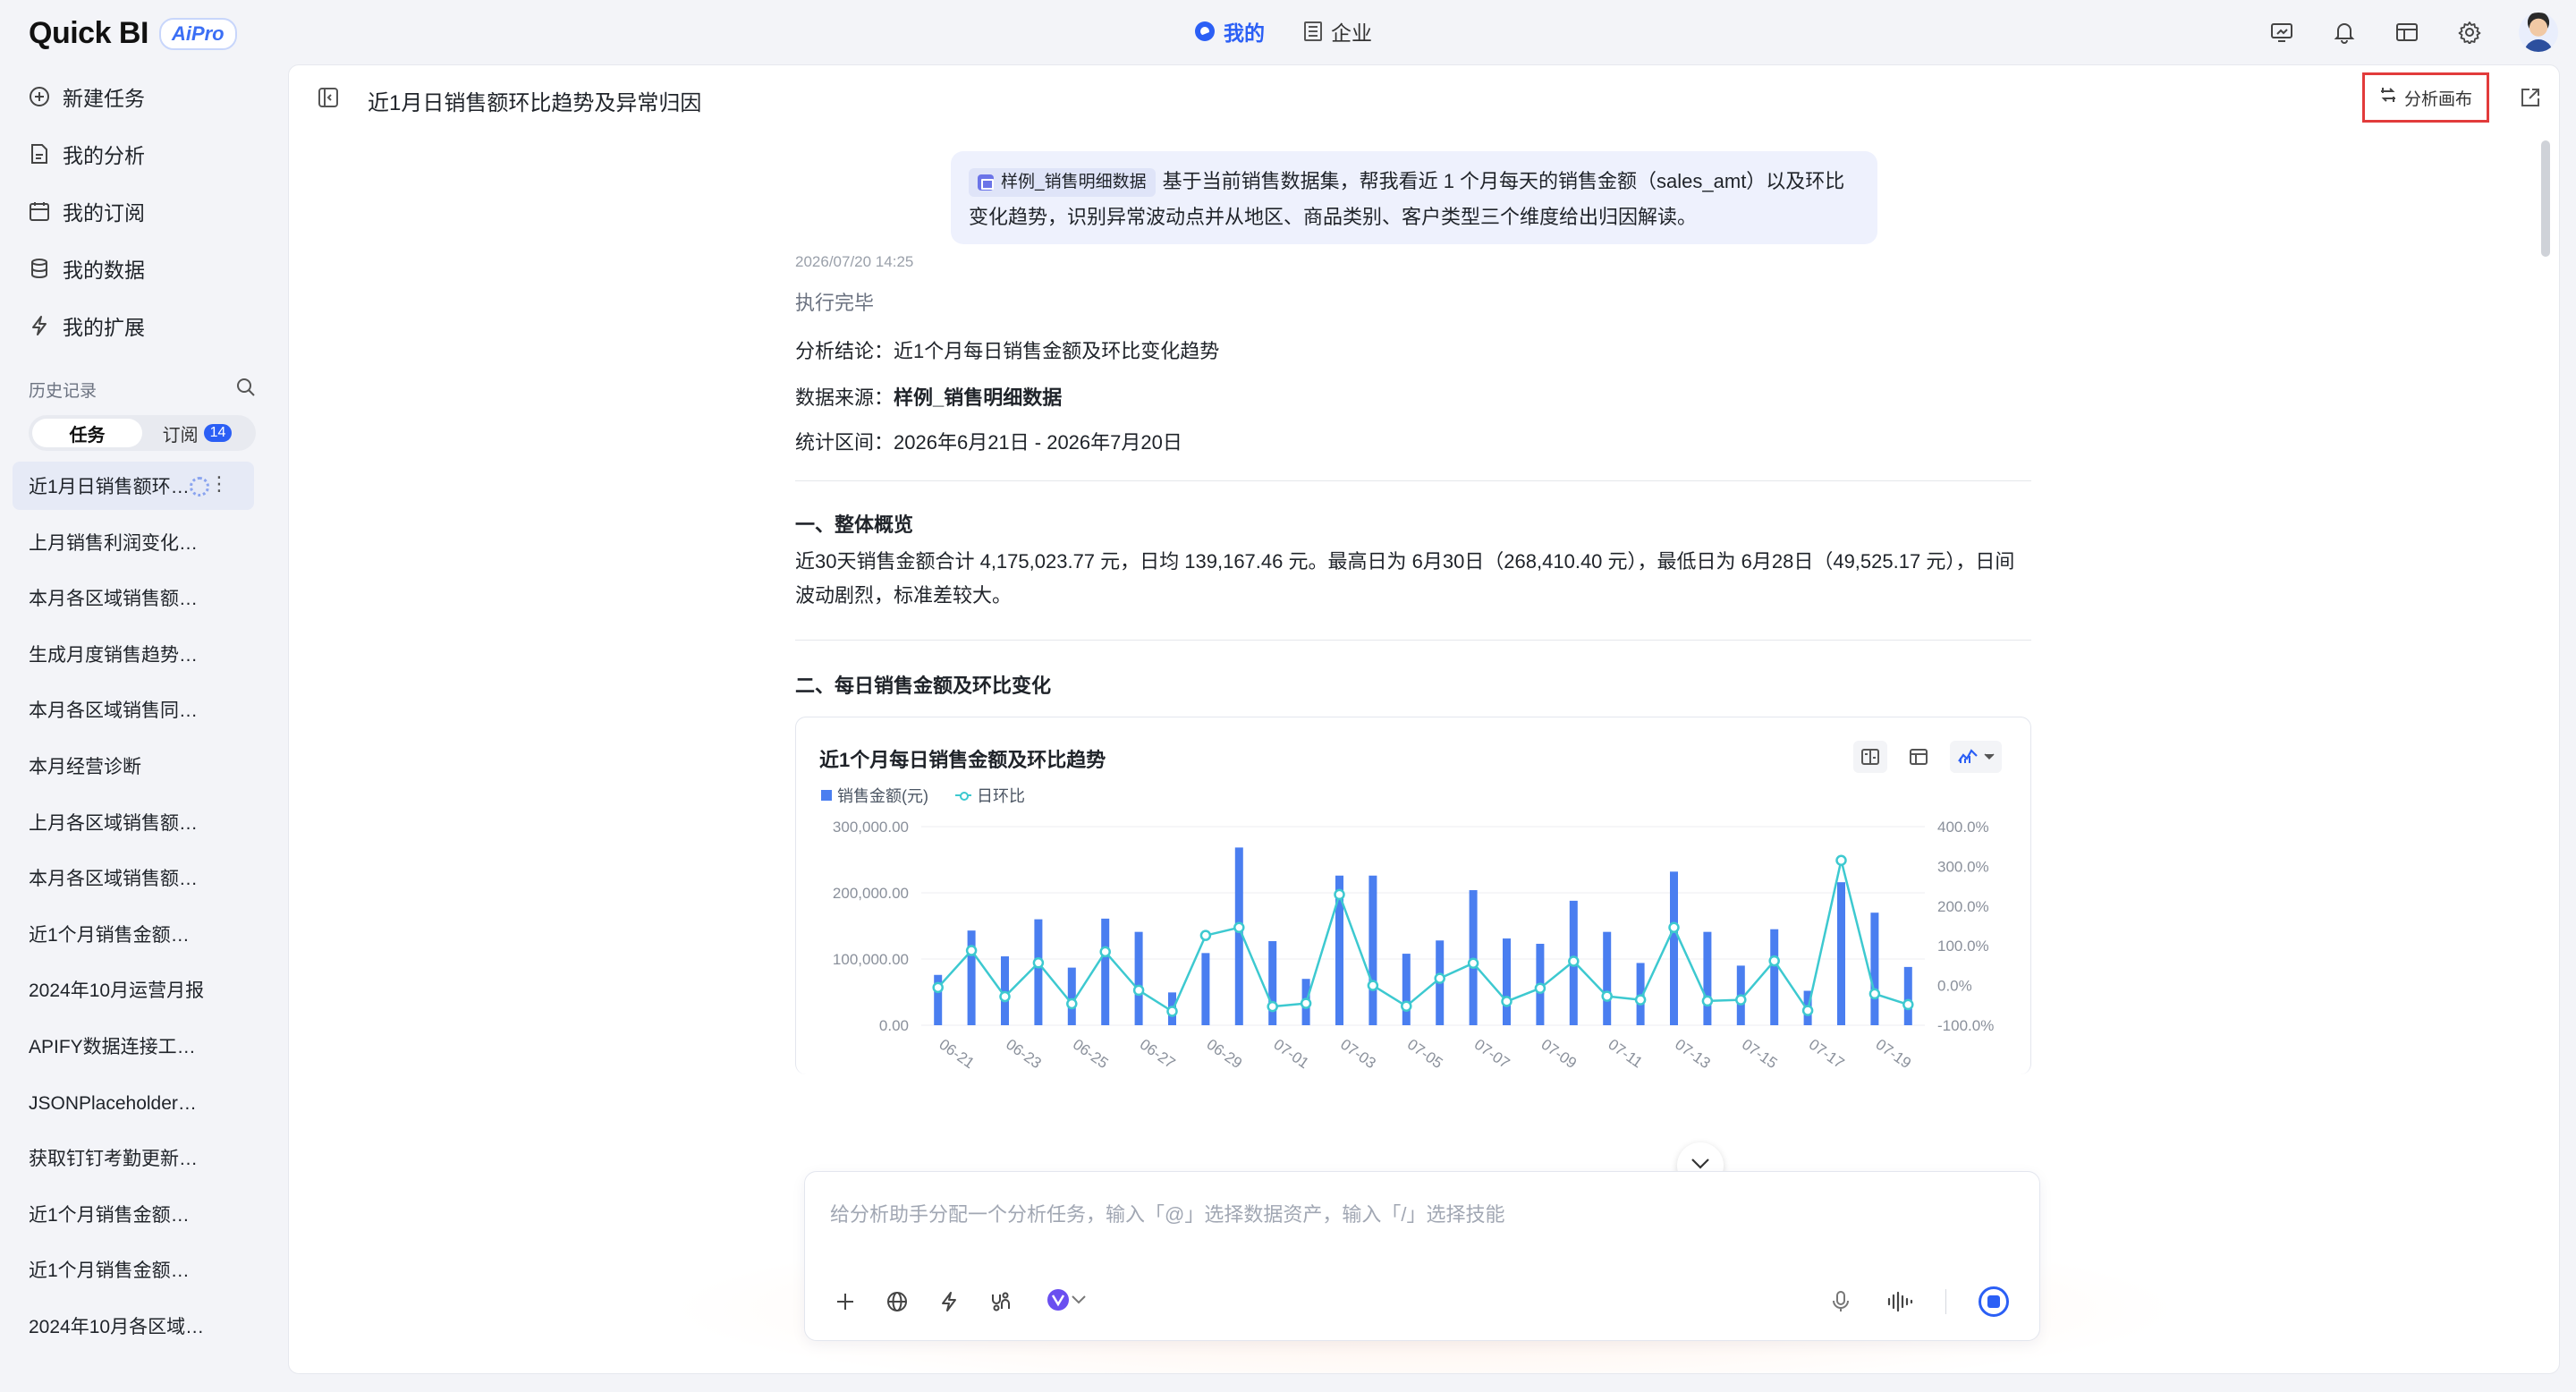  Describe the element at coordinates (1244, 33) in the screenshot. I see `tab-mine-label: 我的` at that location.